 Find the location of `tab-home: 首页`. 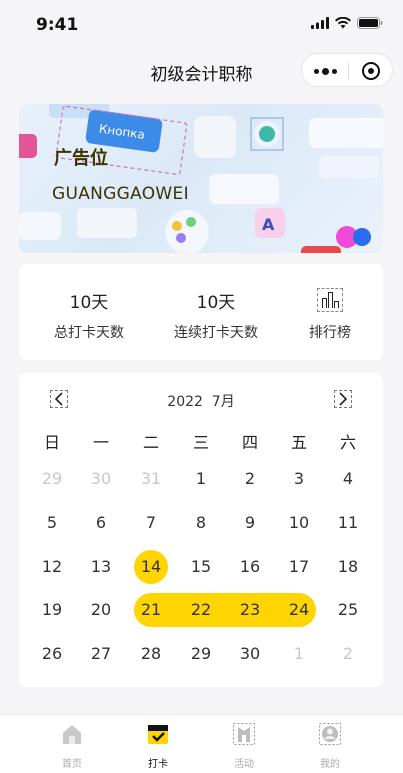

tab-home: 首页 is located at coordinates (72, 746).